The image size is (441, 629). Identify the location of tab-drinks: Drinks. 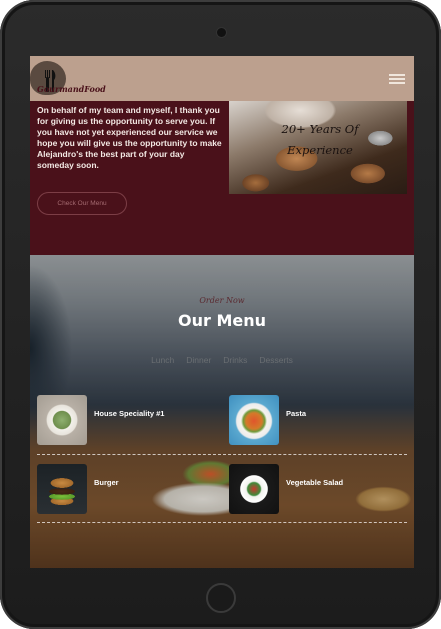
(235, 360).